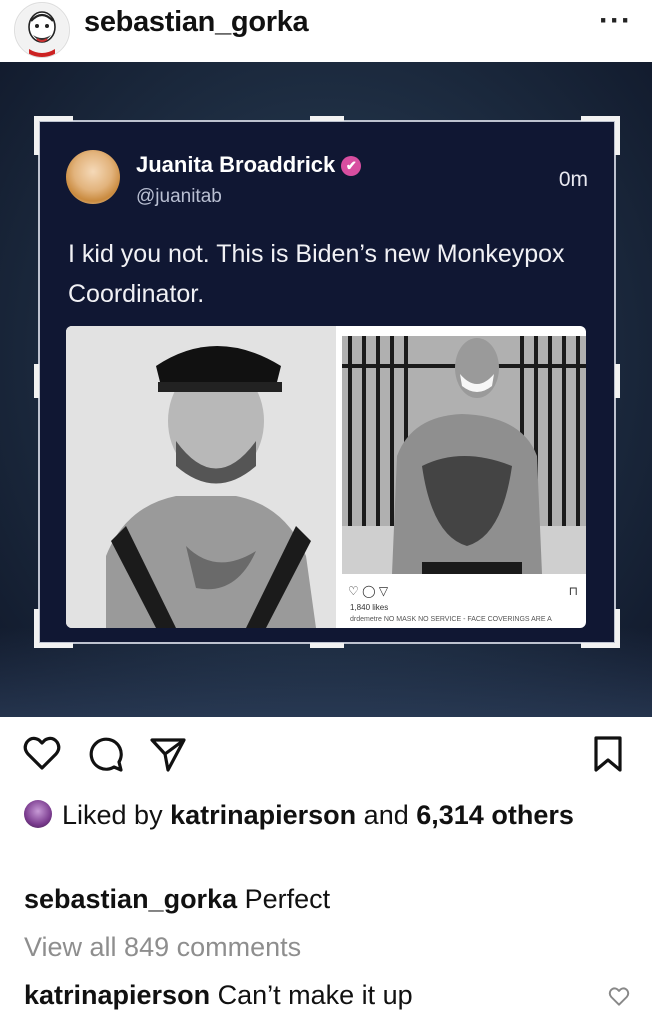 This screenshot has width=652, height=1024. What do you see at coordinates (615, 21) in the screenshot?
I see `more-options-icon: ···` at bounding box center [615, 21].